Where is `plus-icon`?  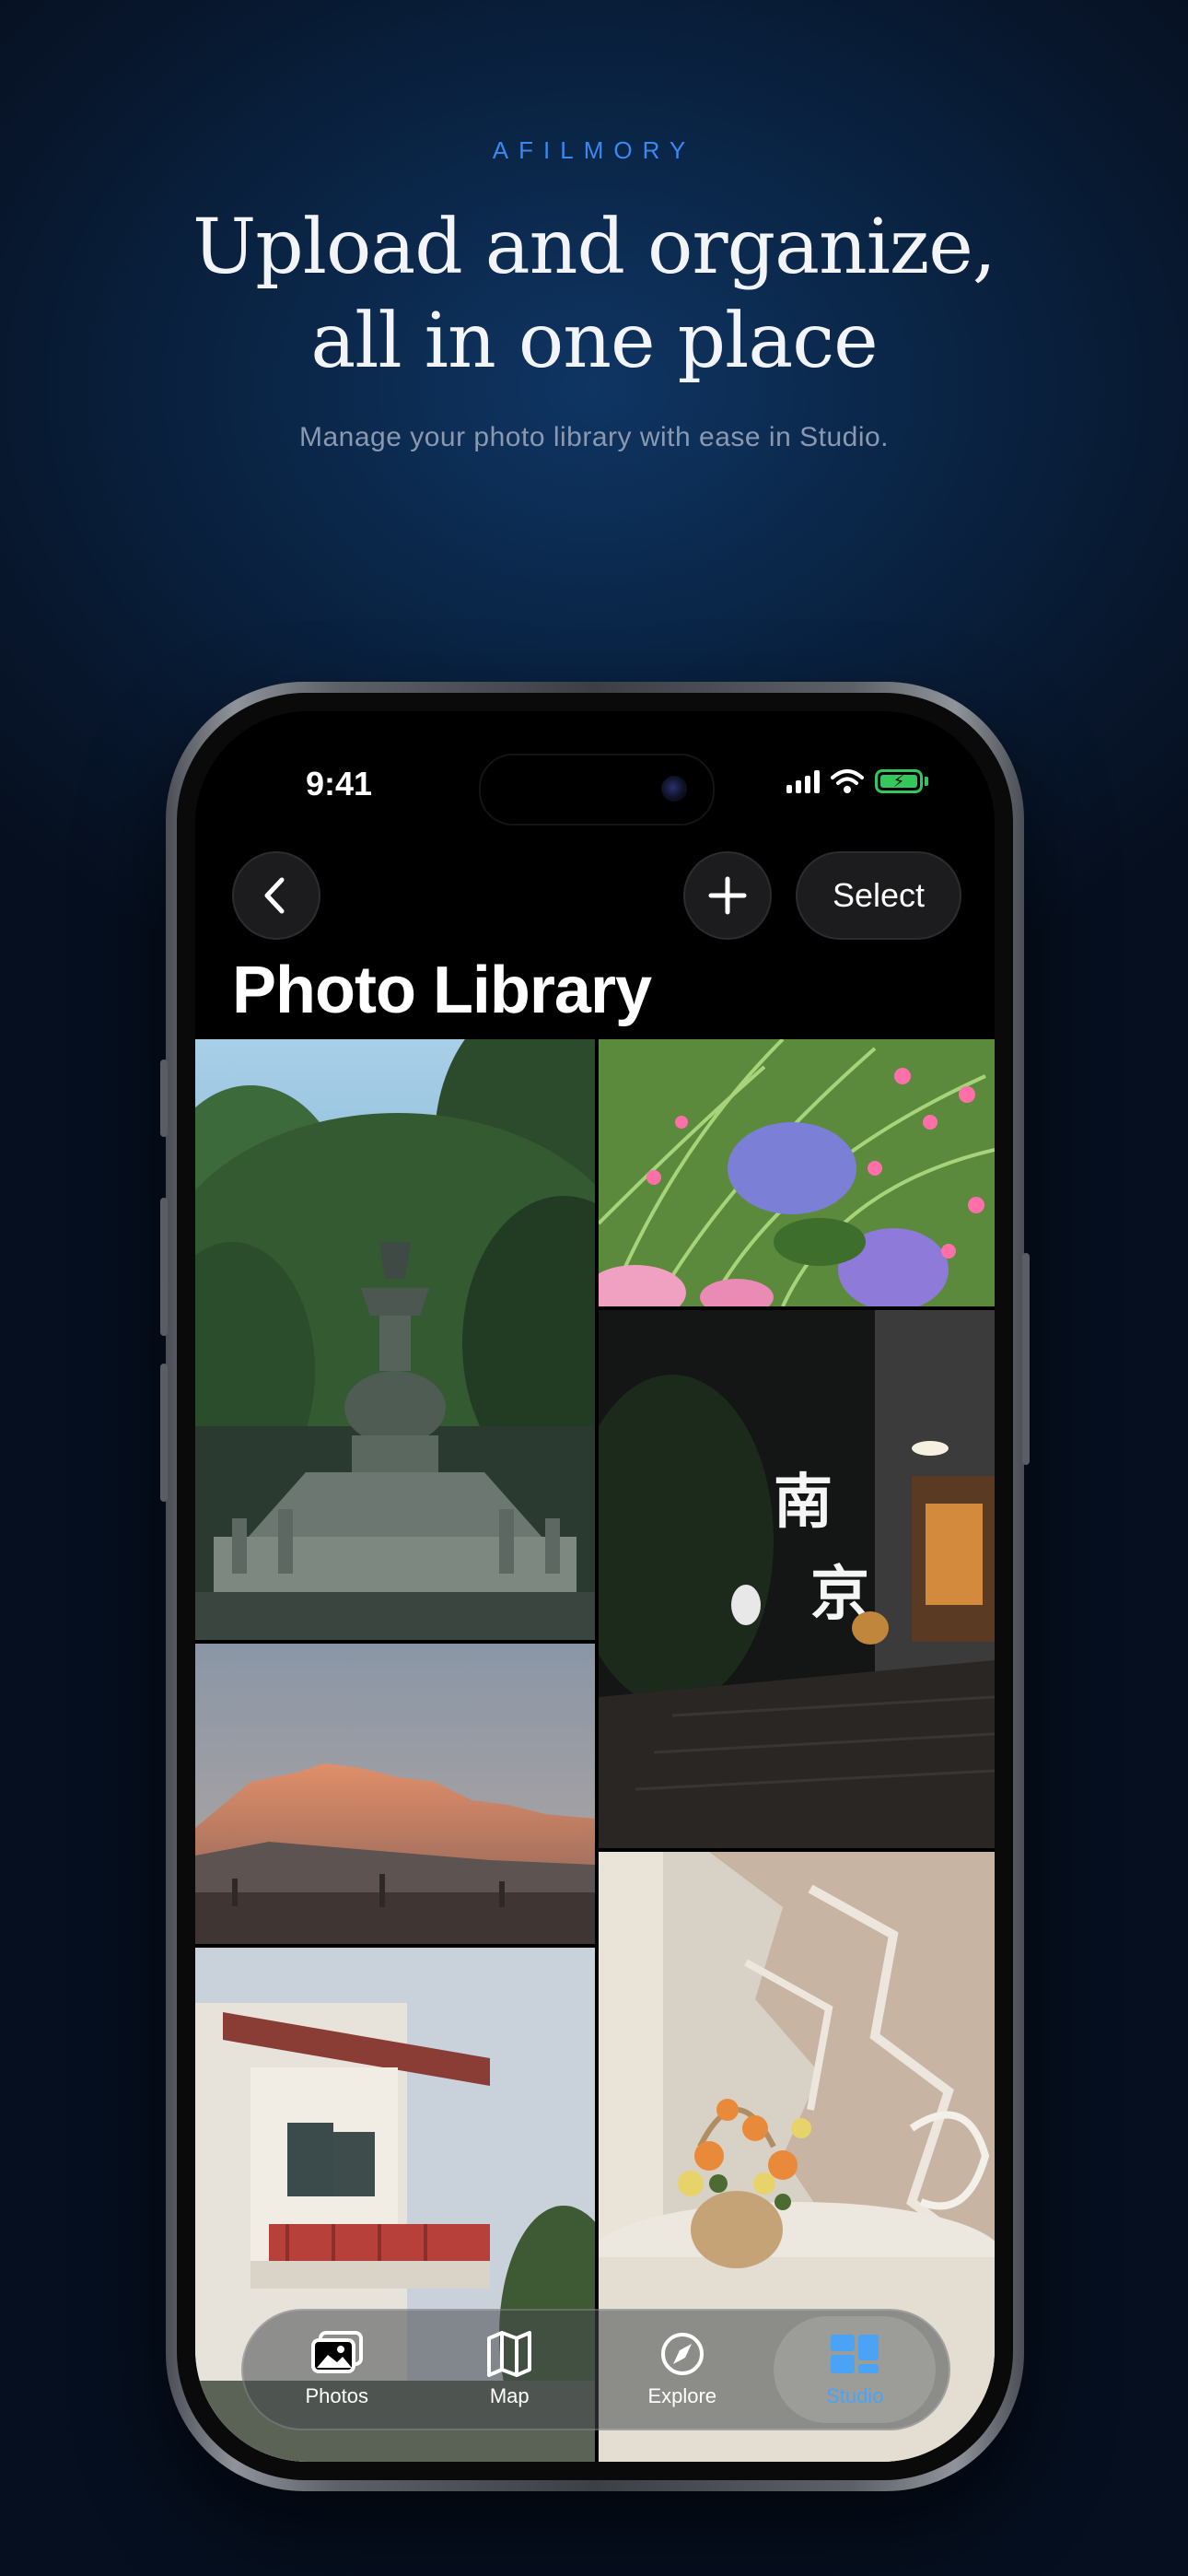 plus-icon is located at coordinates (727, 895).